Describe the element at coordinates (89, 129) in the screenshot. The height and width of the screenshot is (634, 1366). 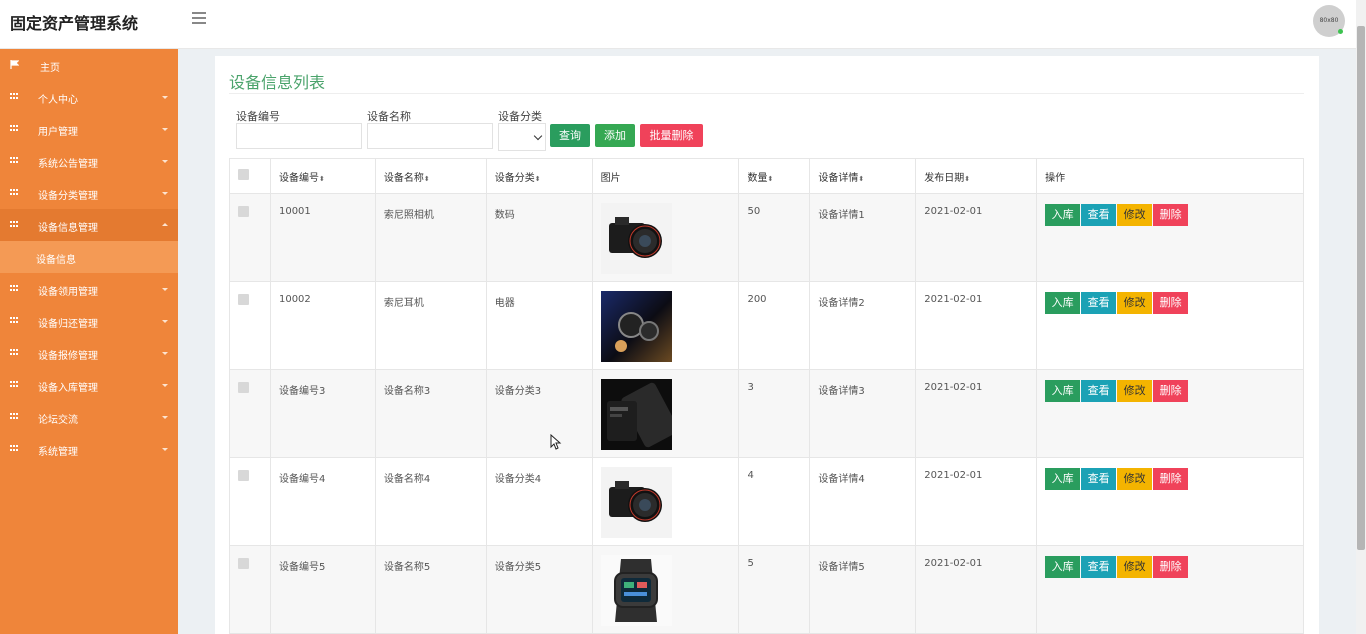
I see `sidebar-item-users: 用户管理` at that location.